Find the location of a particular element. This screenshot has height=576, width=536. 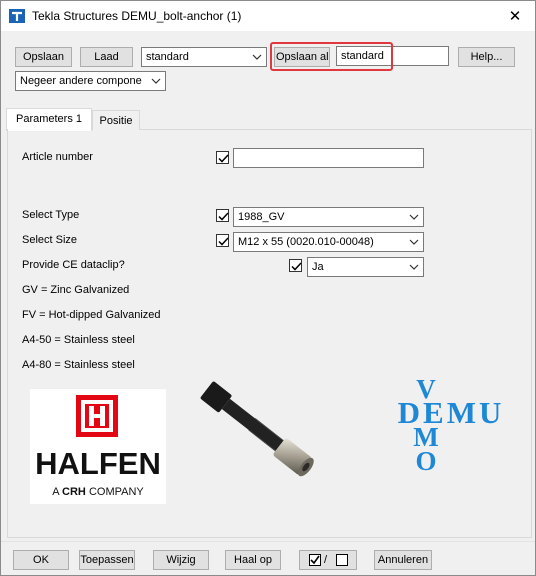

provide-ce-dropdown: Ja is located at coordinates (365, 267).